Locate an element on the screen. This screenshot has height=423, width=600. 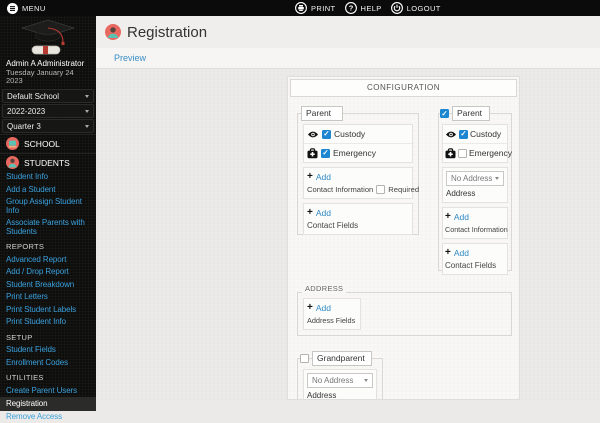
sidebar-section-setup: SETUP is located at coordinates (48, 337).